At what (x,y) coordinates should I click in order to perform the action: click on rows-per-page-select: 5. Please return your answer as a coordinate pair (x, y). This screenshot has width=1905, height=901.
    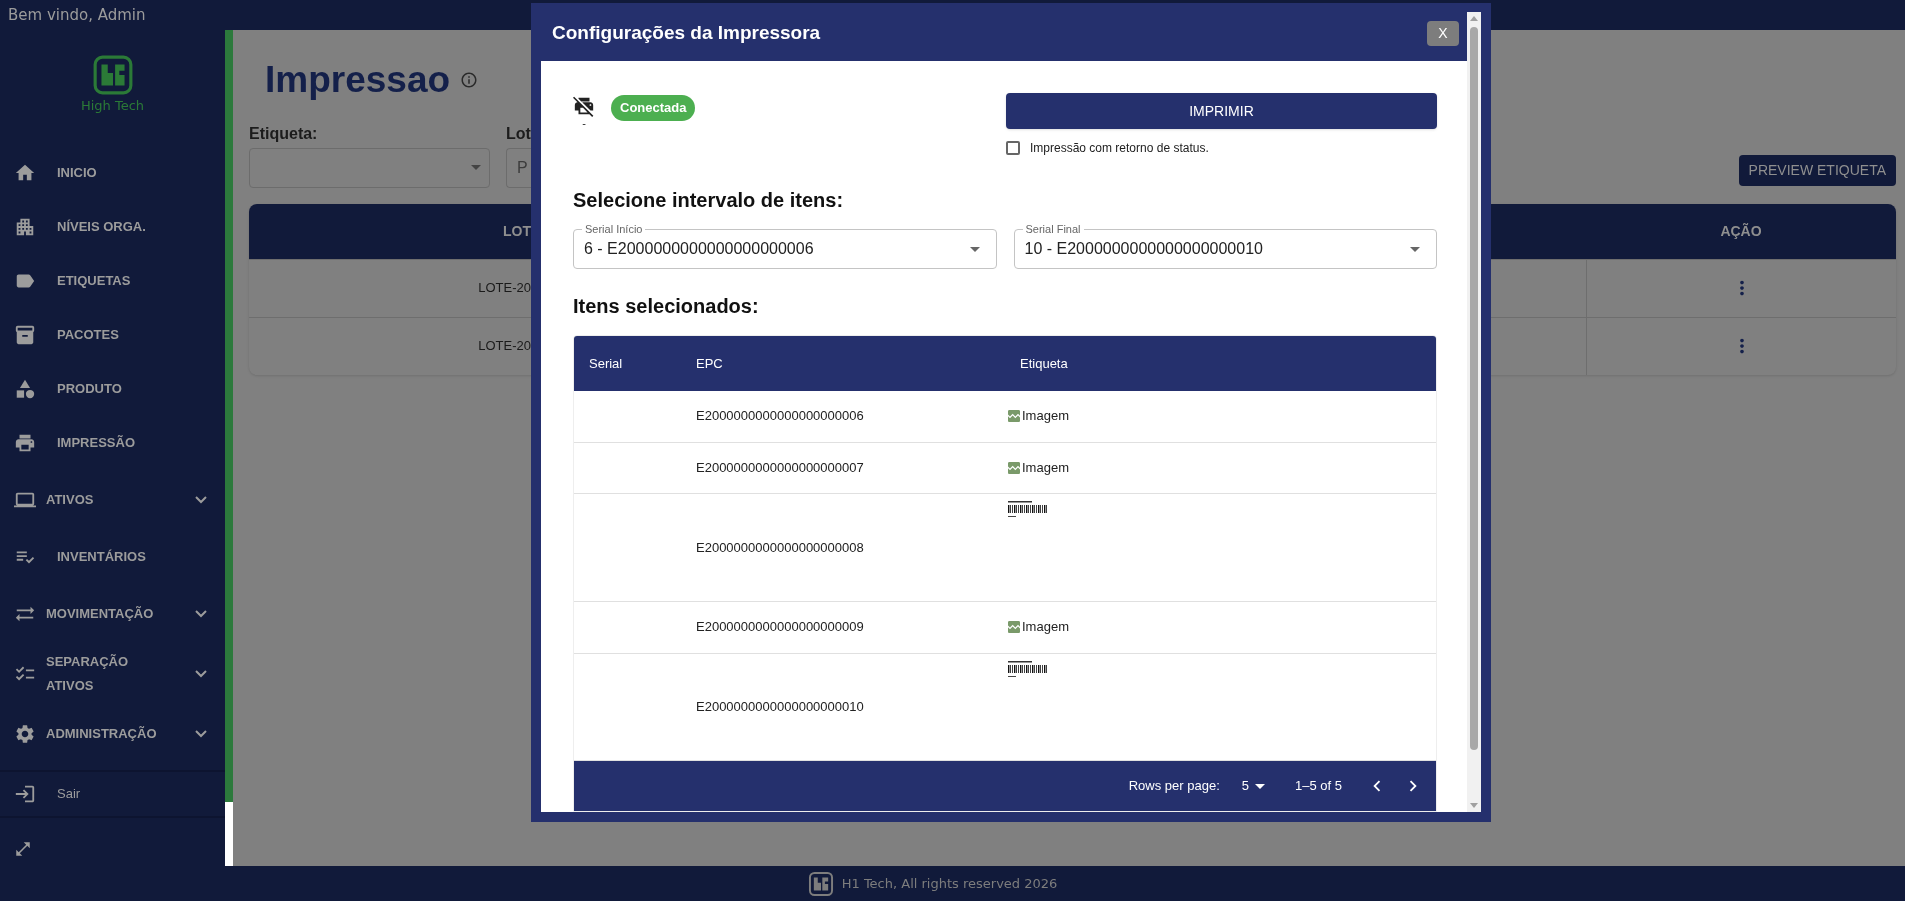
    Looking at the image, I should click on (1253, 786).